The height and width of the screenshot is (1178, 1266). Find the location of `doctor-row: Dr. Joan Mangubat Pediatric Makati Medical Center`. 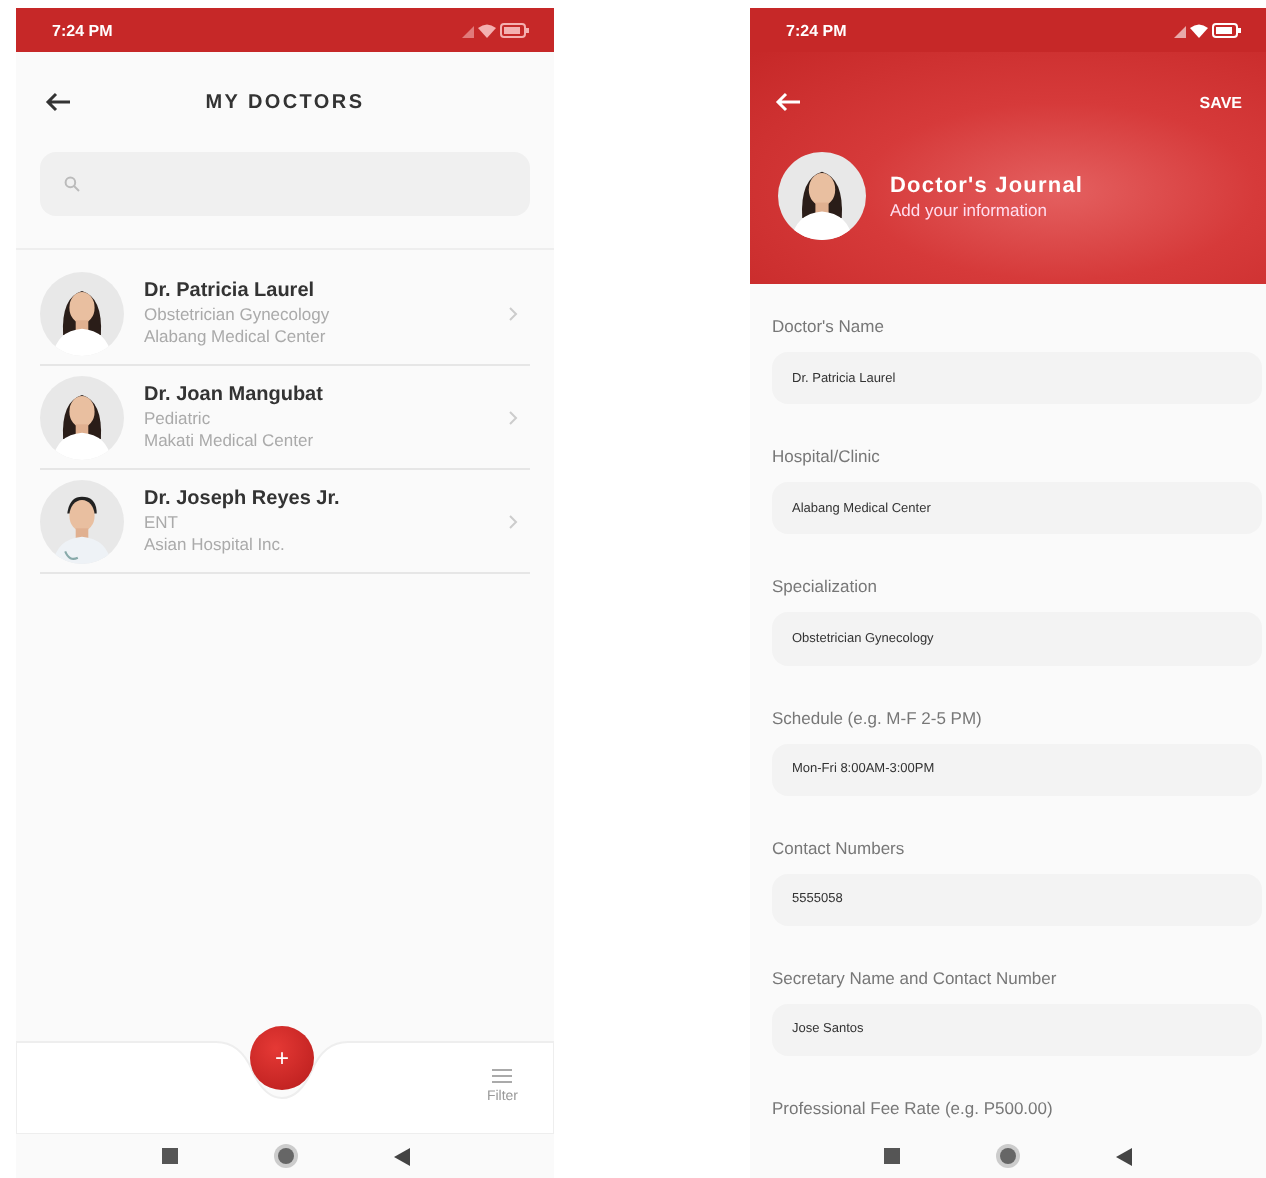

doctor-row: Dr. Joan Mangubat Pediatric Makati Medical Center is located at coordinates (285, 418).